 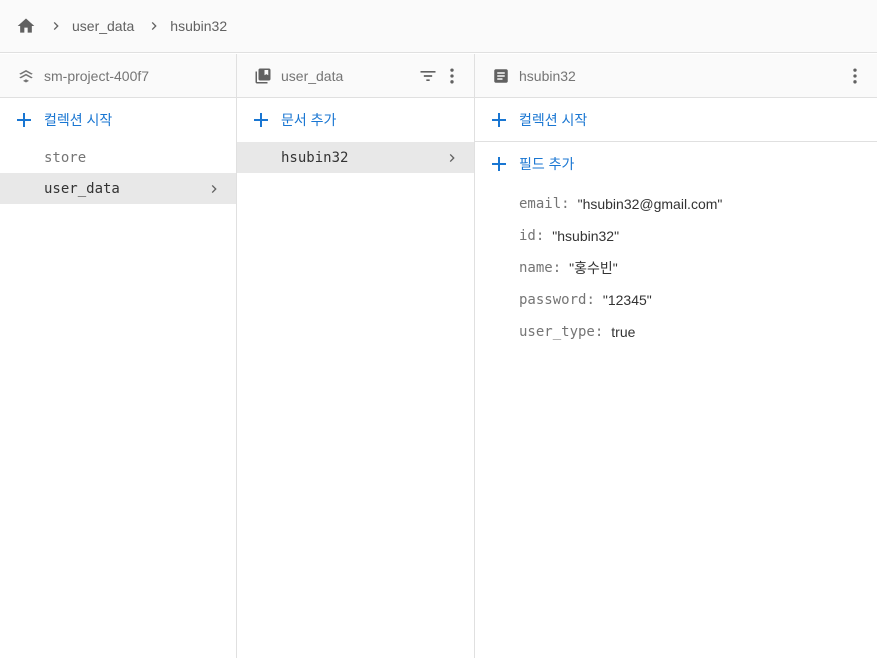 What do you see at coordinates (536, 268) in the screenshot?
I see `field-key: name` at bounding box center [536, 268].